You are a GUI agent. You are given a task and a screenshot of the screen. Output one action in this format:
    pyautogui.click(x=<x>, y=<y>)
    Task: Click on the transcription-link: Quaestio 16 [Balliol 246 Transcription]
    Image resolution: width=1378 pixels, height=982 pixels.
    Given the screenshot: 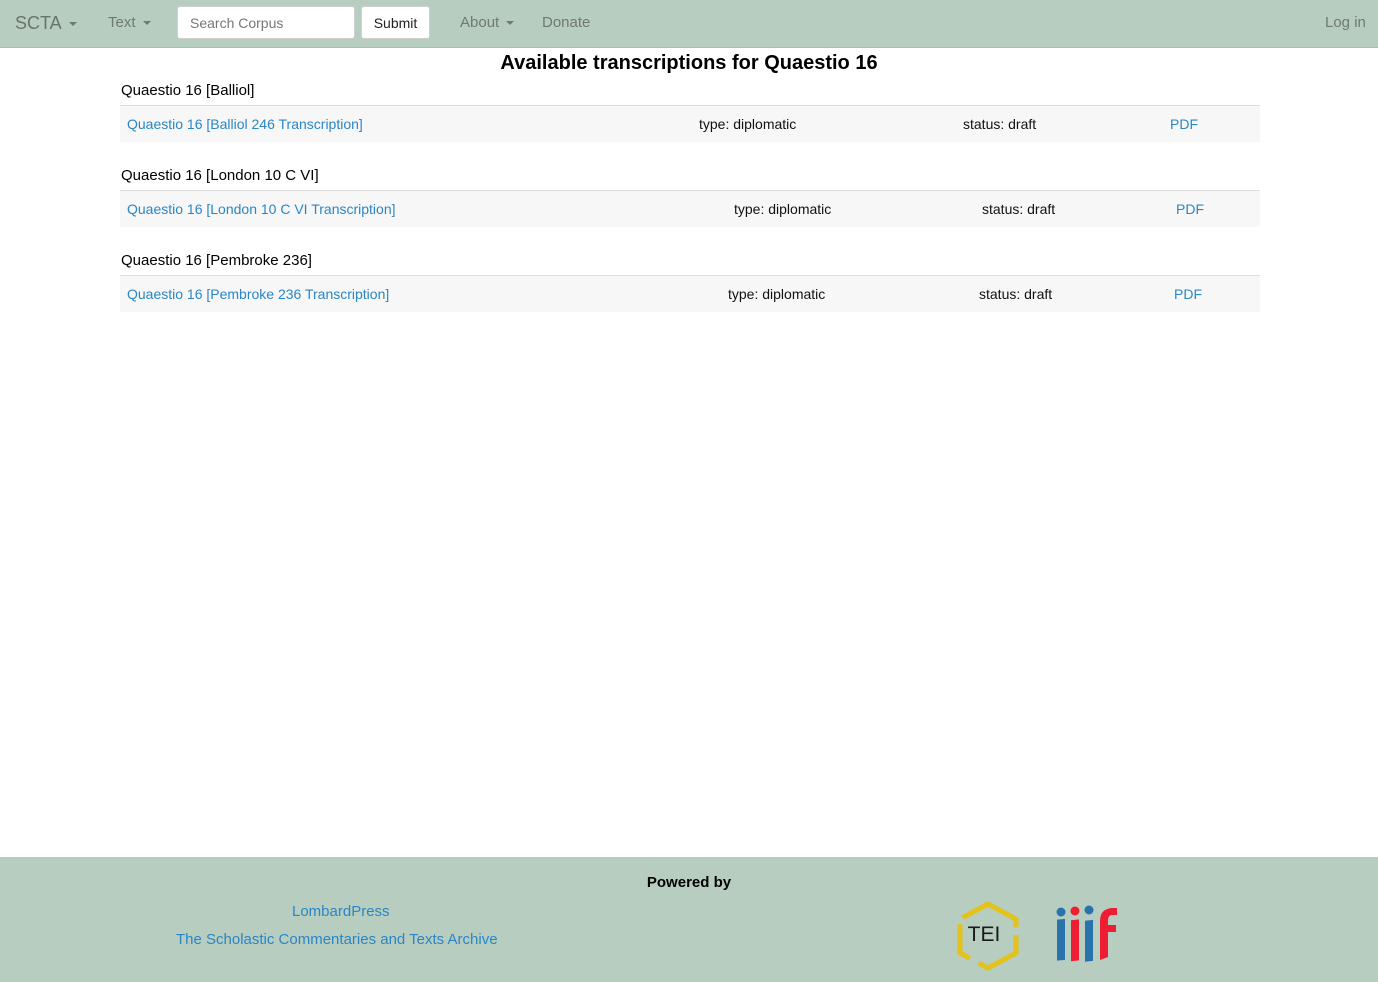 What is the action you would take?
    pyautogui.click(x=245, y=124)
    